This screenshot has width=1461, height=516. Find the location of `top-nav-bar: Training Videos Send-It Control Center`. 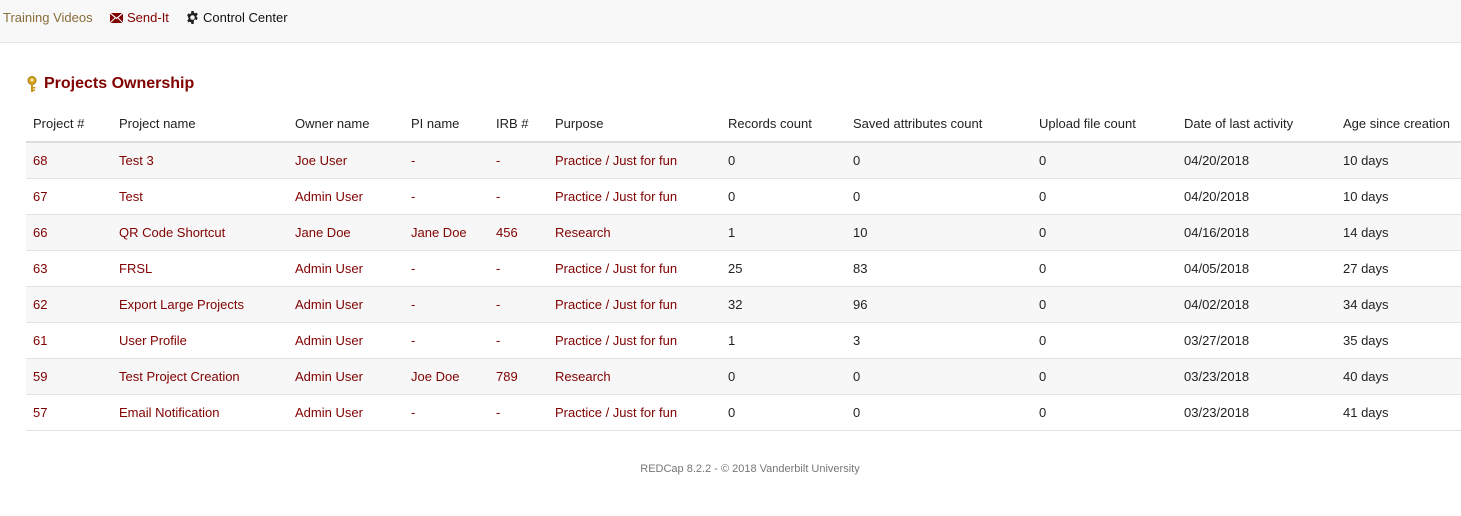

top-nav-bar: Training Videos Send-It Control Center is located at coordinates (730, 21).